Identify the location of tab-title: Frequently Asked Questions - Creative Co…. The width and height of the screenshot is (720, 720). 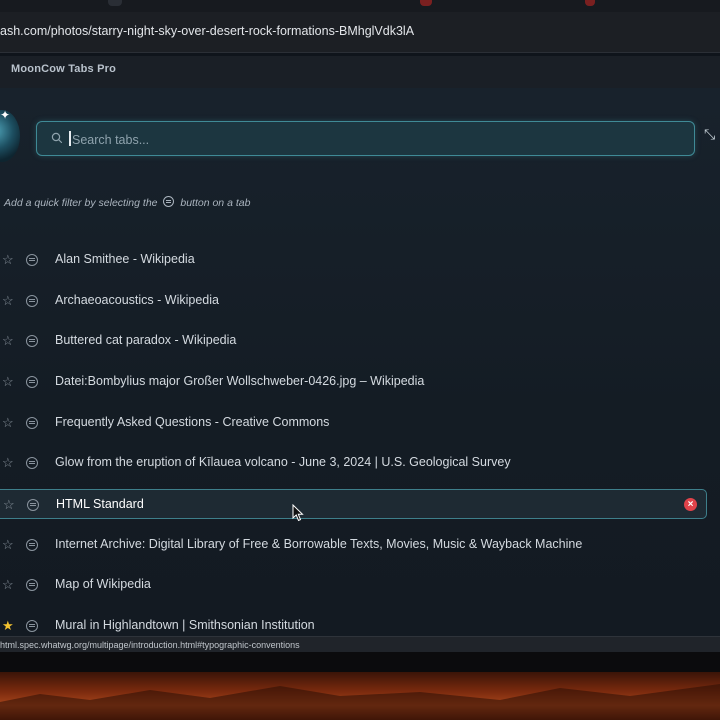
(192, 422).